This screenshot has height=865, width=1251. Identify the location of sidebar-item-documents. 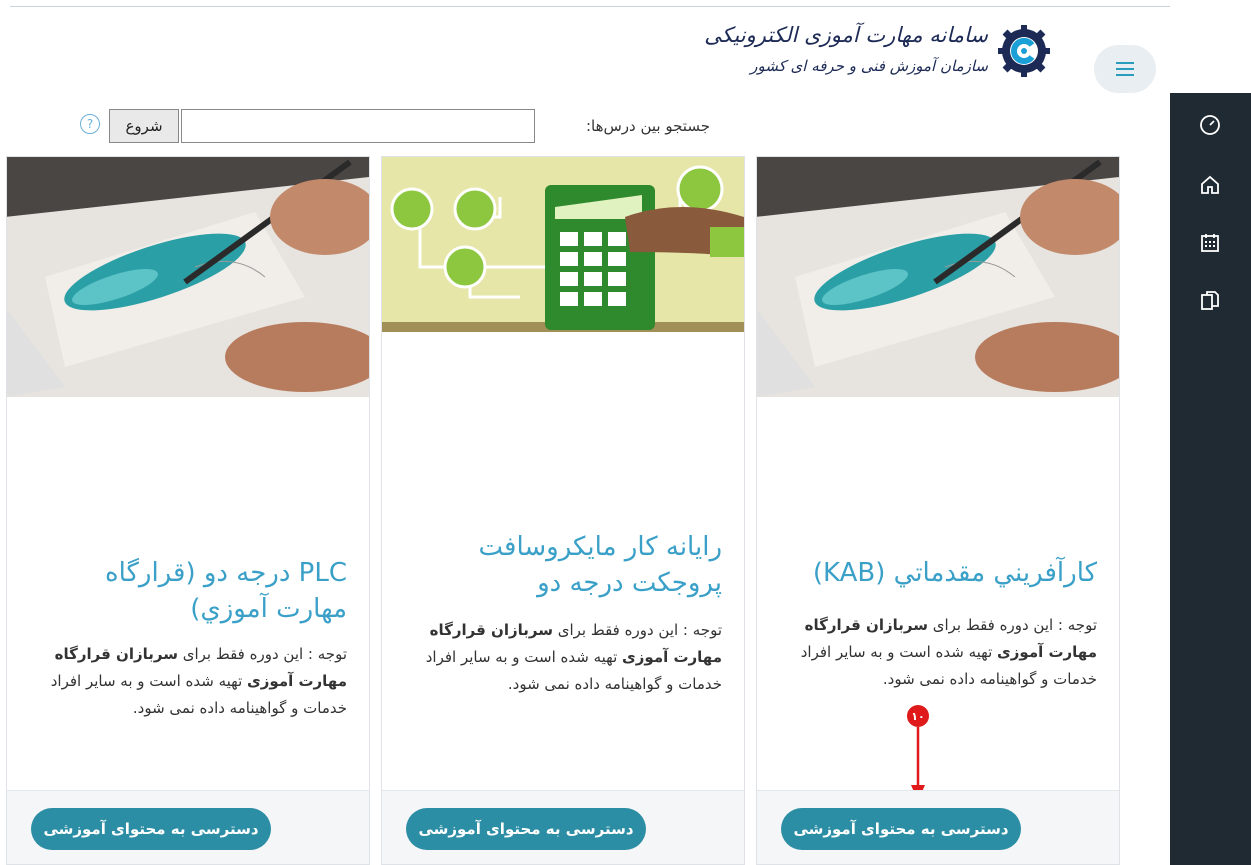
(1210, 301).